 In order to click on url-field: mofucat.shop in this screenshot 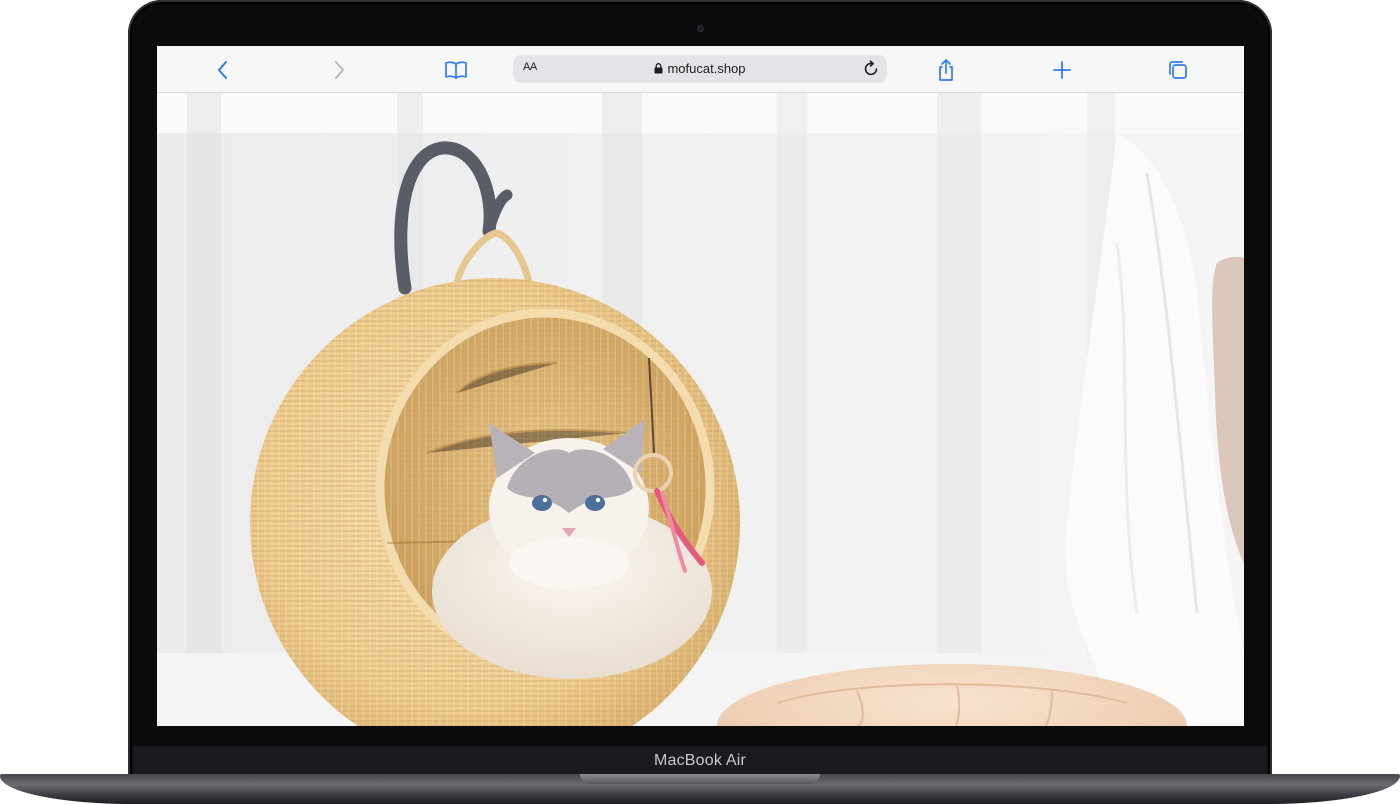, I will do `click(700, 68)`.